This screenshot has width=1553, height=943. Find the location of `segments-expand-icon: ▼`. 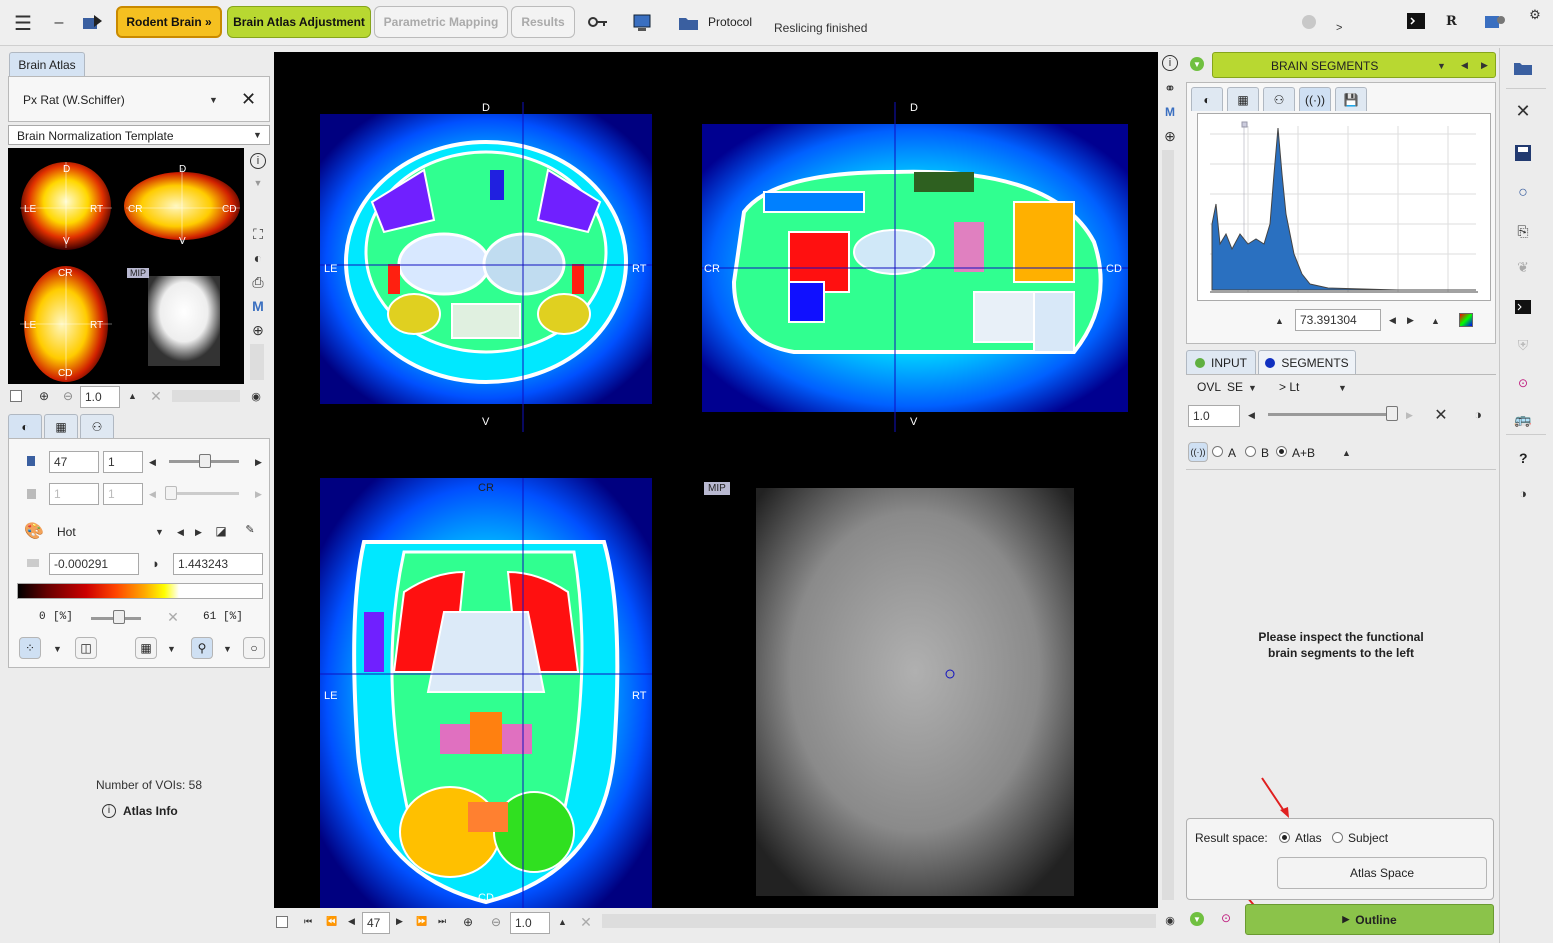

segments-expand-icon: ▼ is located at coordinates (1197, 64).